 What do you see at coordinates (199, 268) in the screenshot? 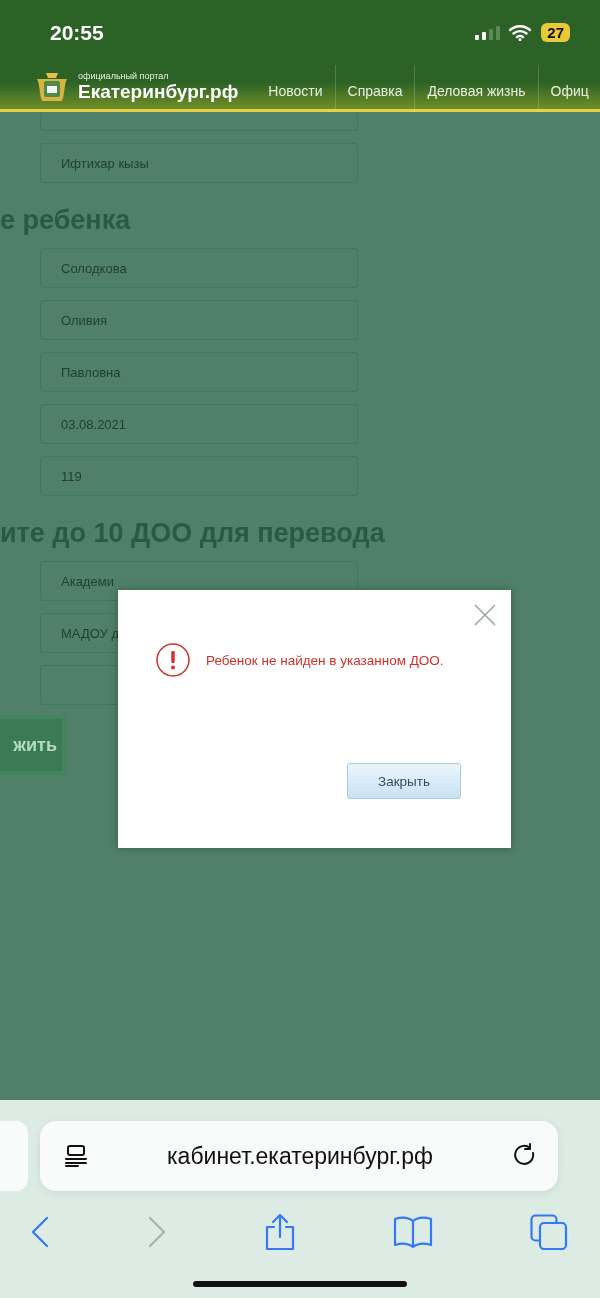
I see `input-field: Солодкова` at bounding box center [199, 268].